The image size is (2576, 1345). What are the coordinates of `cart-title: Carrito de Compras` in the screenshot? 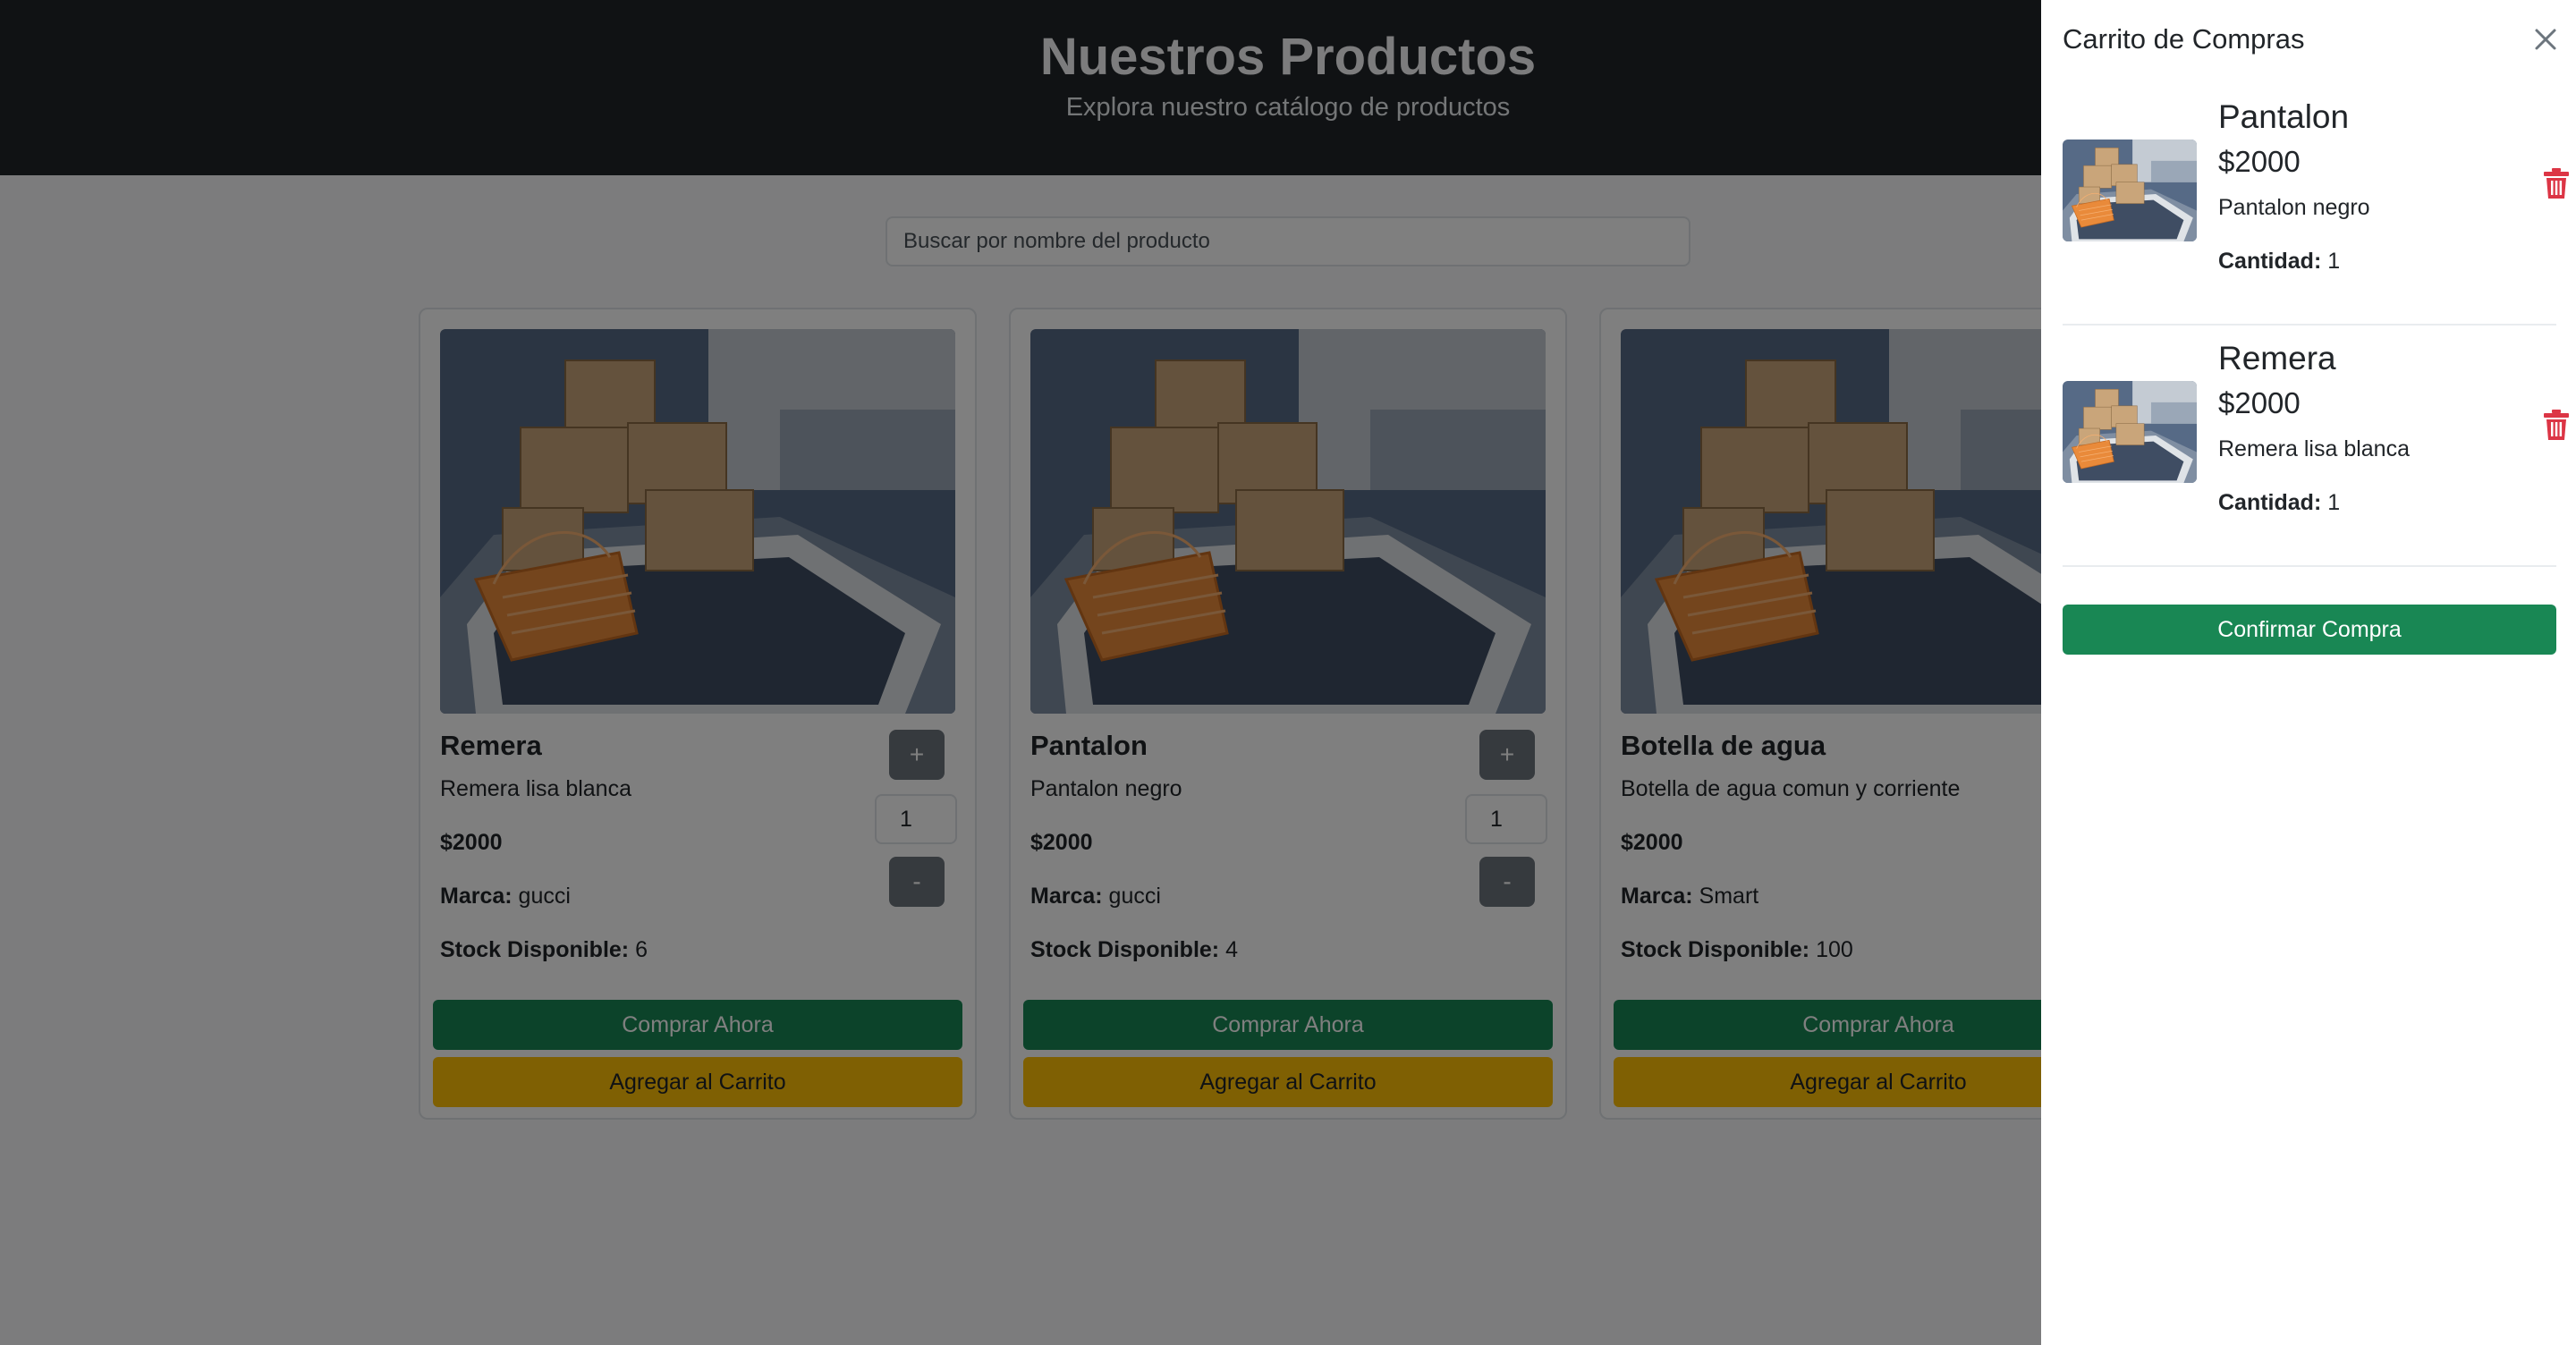 It's located at (2184, 39).